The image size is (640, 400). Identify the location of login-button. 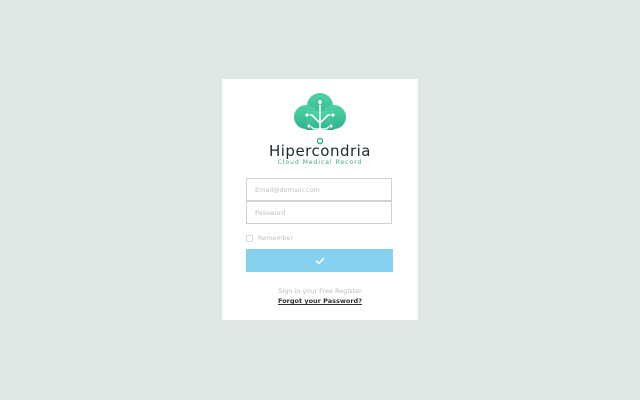
(319, 260).